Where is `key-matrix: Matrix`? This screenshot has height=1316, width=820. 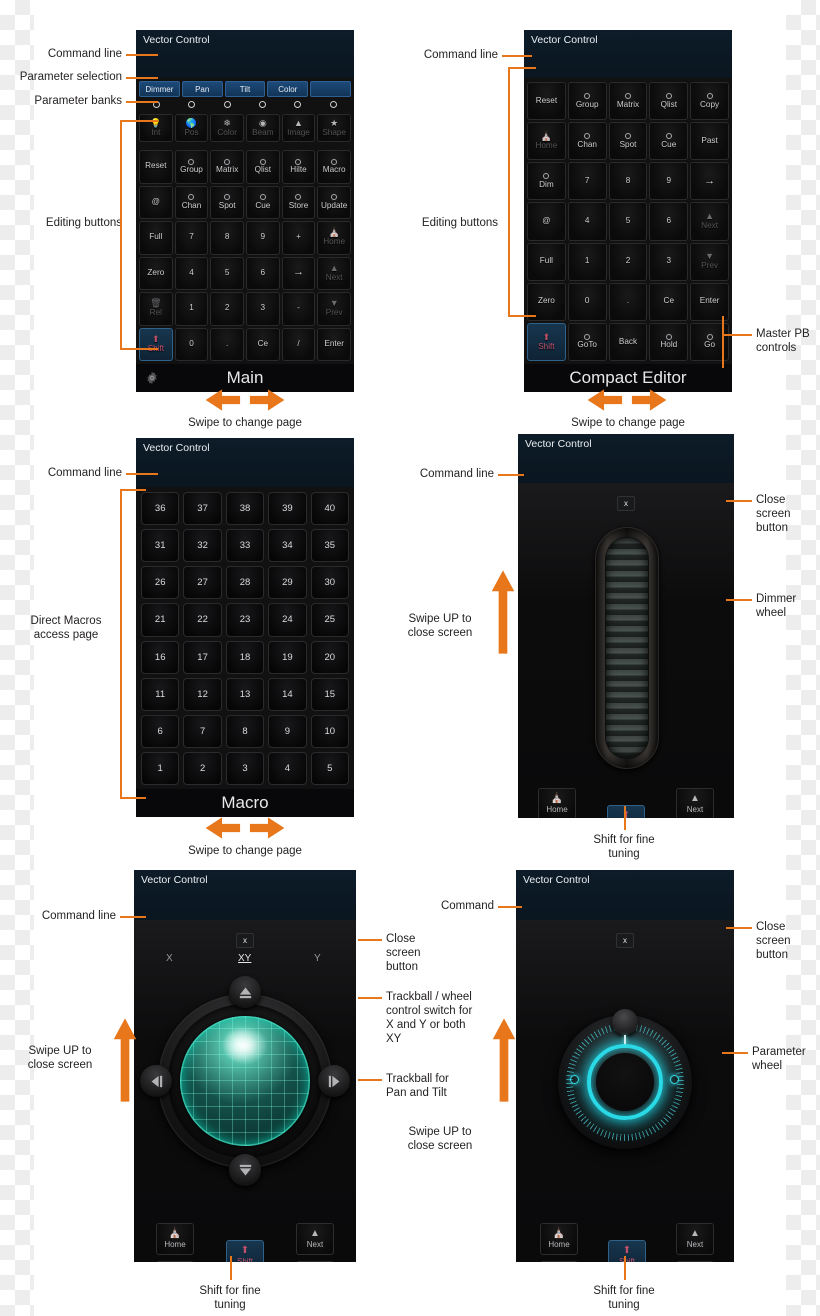
key-matrix: Matrix is located at coordinates (227, 167).